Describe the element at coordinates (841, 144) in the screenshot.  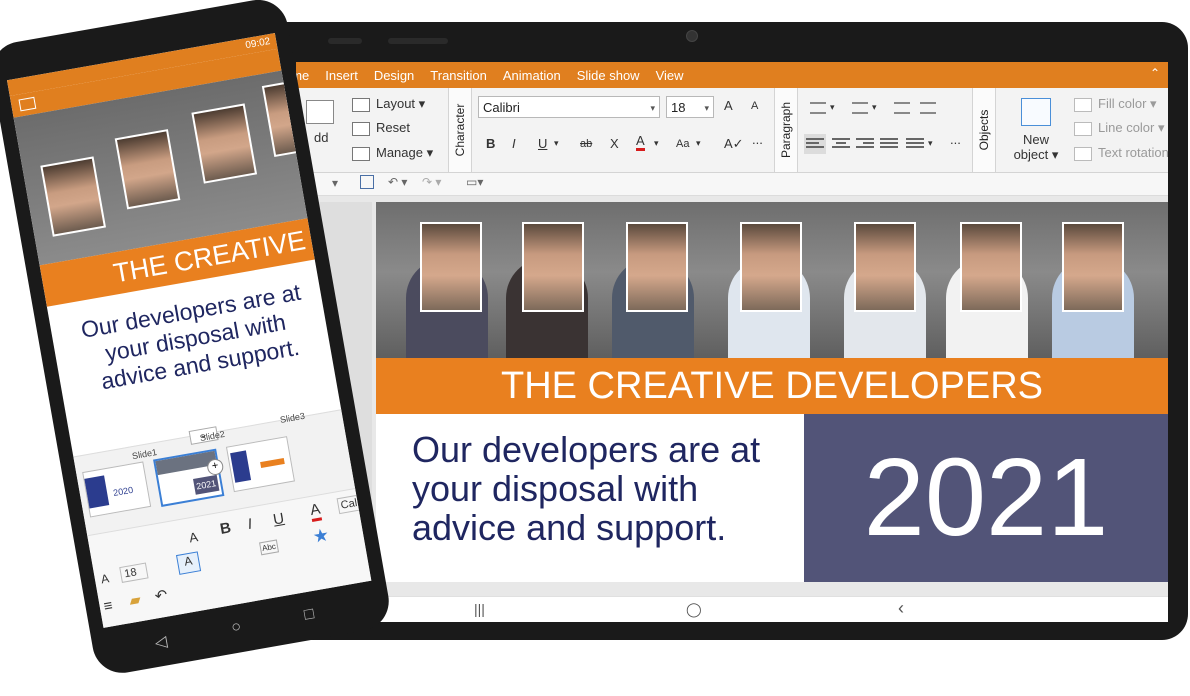
I see `align-center-icon` at that location.